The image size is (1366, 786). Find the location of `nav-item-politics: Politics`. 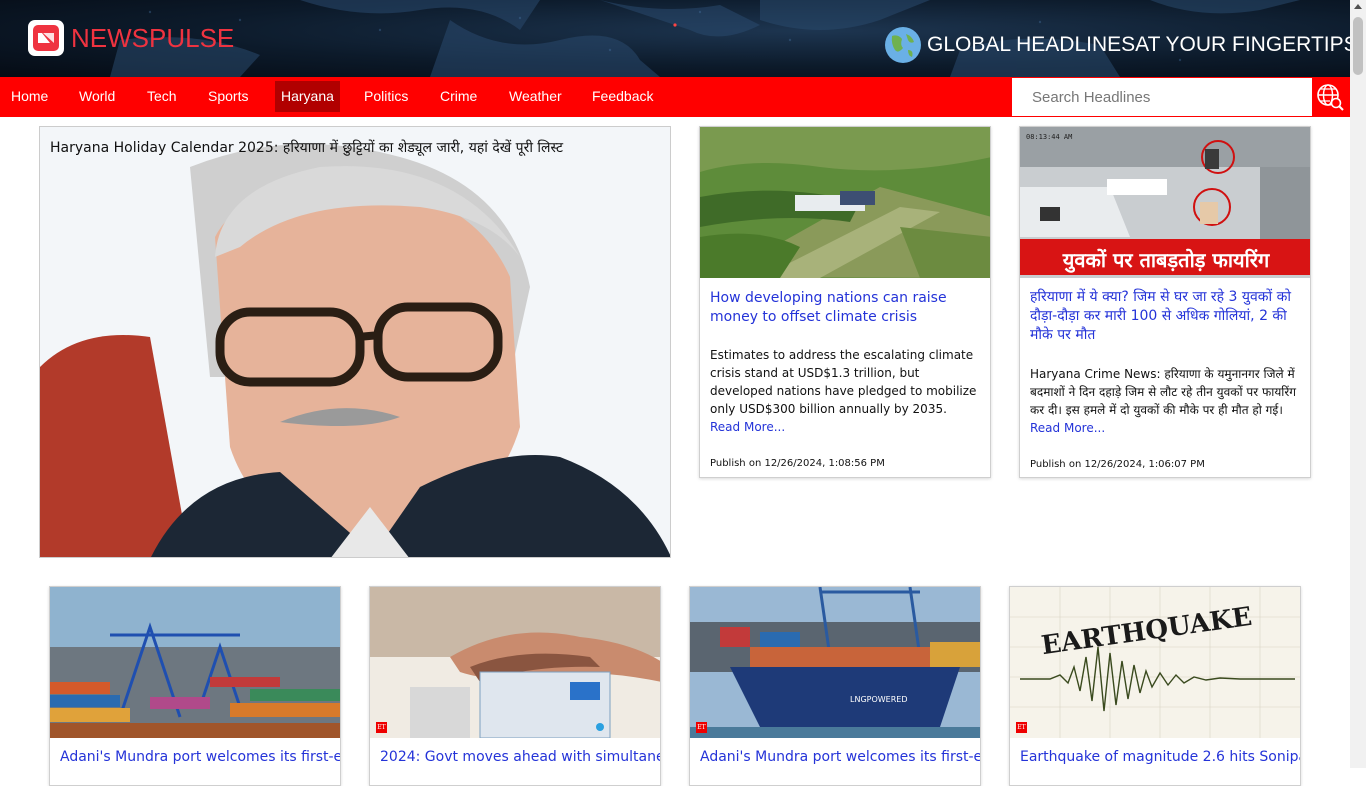

nav-item-politics: Politics is located at coordinates (386, 96).